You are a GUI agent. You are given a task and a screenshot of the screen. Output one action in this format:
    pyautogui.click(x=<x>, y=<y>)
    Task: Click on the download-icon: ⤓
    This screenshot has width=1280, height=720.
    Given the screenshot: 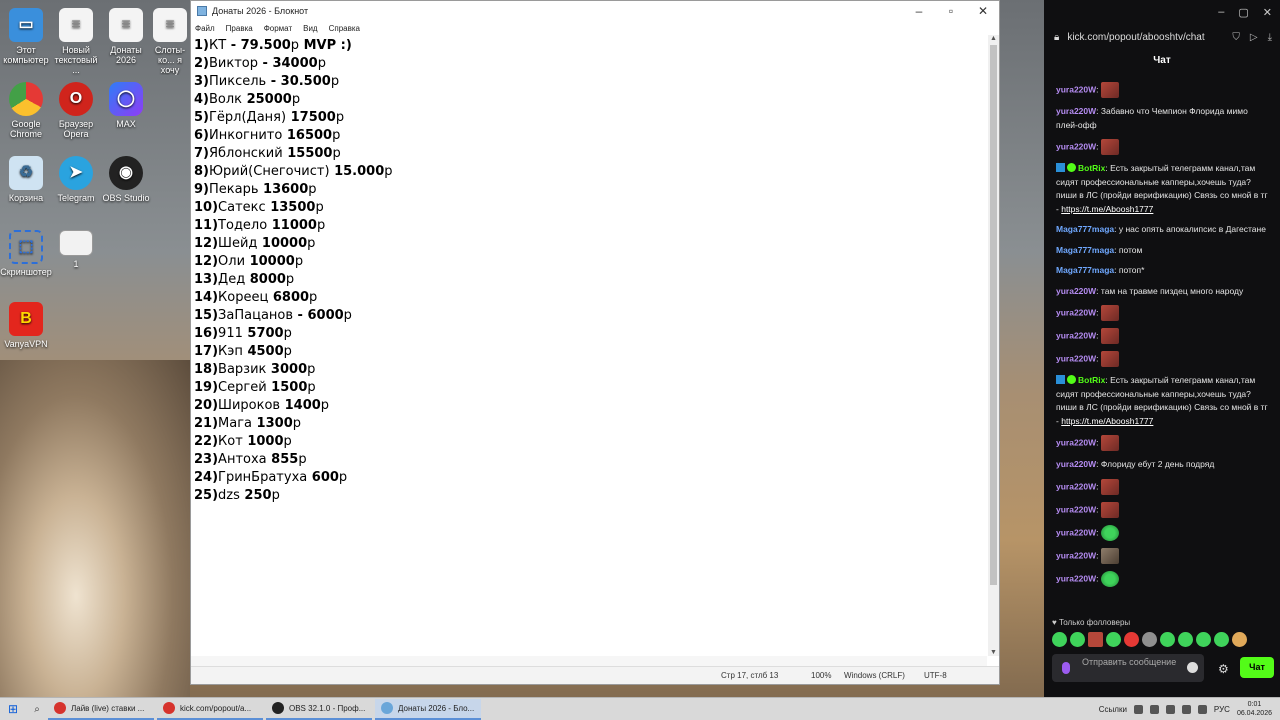 What is the action you would take?
    pyautogui.click(x=1270, y=37)
    